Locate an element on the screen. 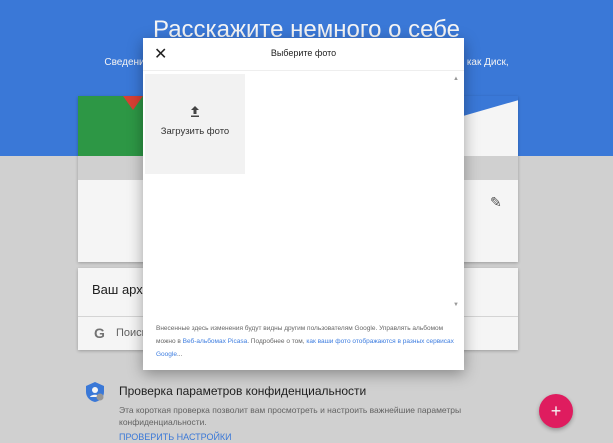 The width and height of the screenshot is (613, 443). picasa-albums-link: Веб-альбомах Picasa is located at coordinates (215, 341).